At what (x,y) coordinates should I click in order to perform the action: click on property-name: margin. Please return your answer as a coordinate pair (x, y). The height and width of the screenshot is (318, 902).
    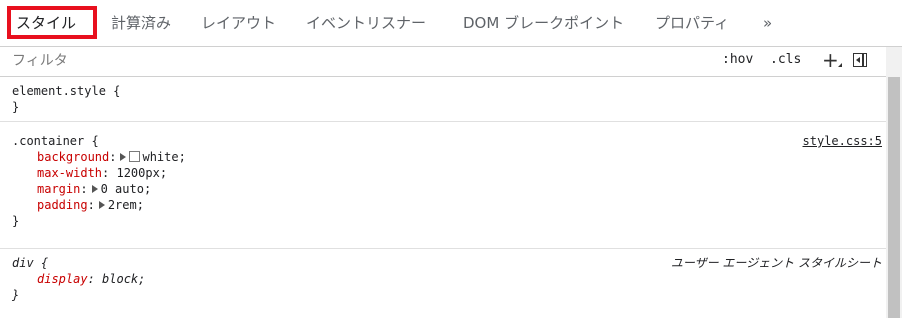
    Looking at the image, I should click on (58, 189).